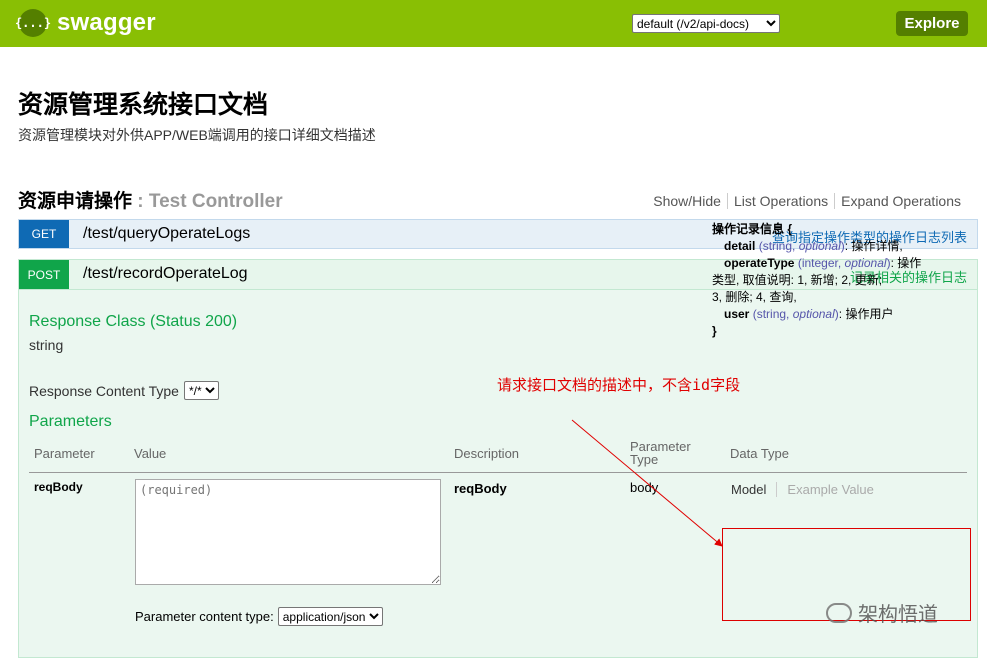  I want to click on watermark: 架构悟道, so click(882, 612).